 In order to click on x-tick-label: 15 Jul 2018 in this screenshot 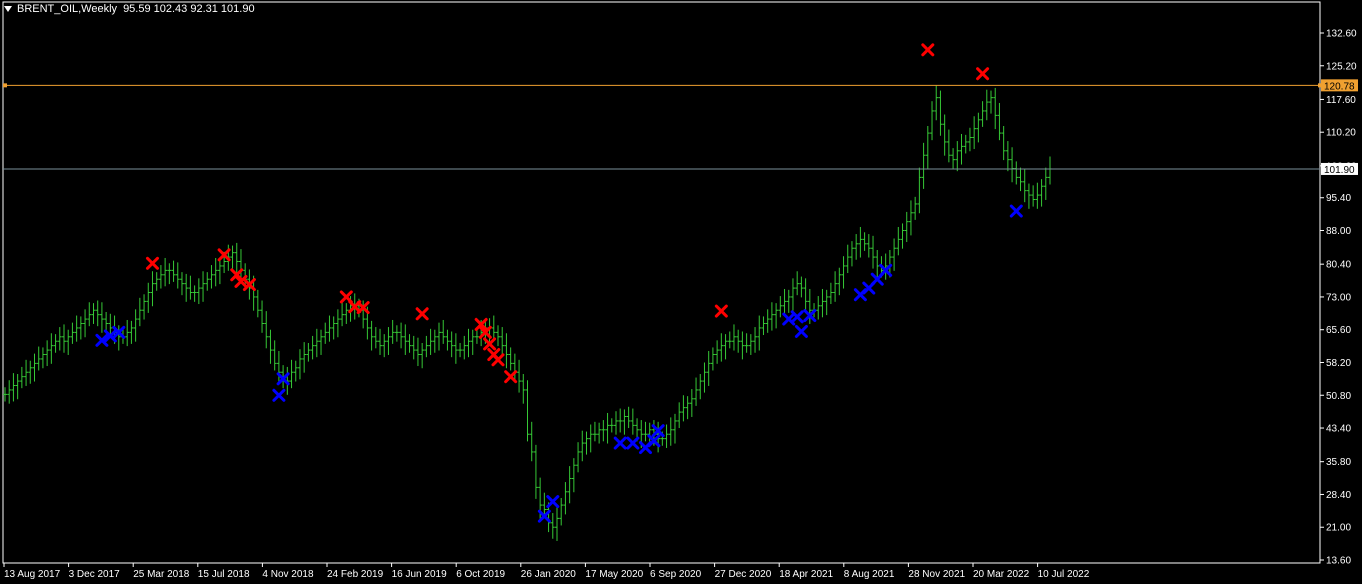, I will do `click(224, 574)`.